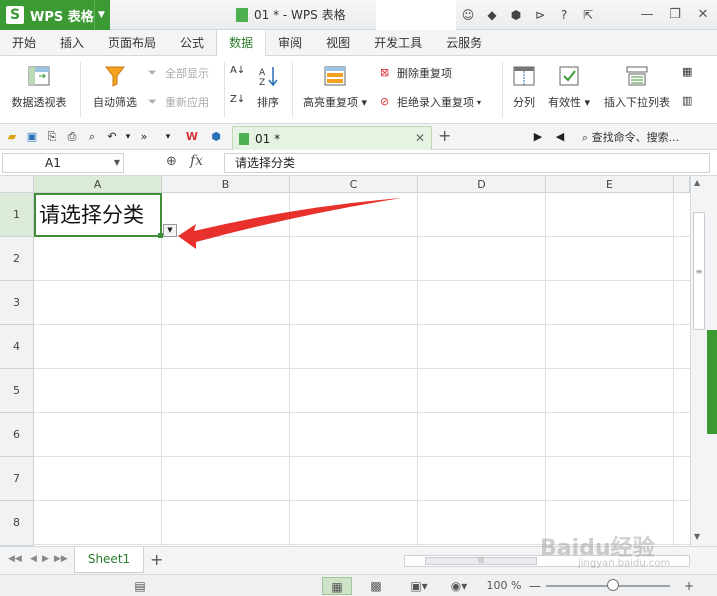 The height and width of the screenshot is (596, 717). Describe the element at coordinates (55, 15) in the screenshot. I see `app-menu-button: S WPS 表格 ▼` at that location.